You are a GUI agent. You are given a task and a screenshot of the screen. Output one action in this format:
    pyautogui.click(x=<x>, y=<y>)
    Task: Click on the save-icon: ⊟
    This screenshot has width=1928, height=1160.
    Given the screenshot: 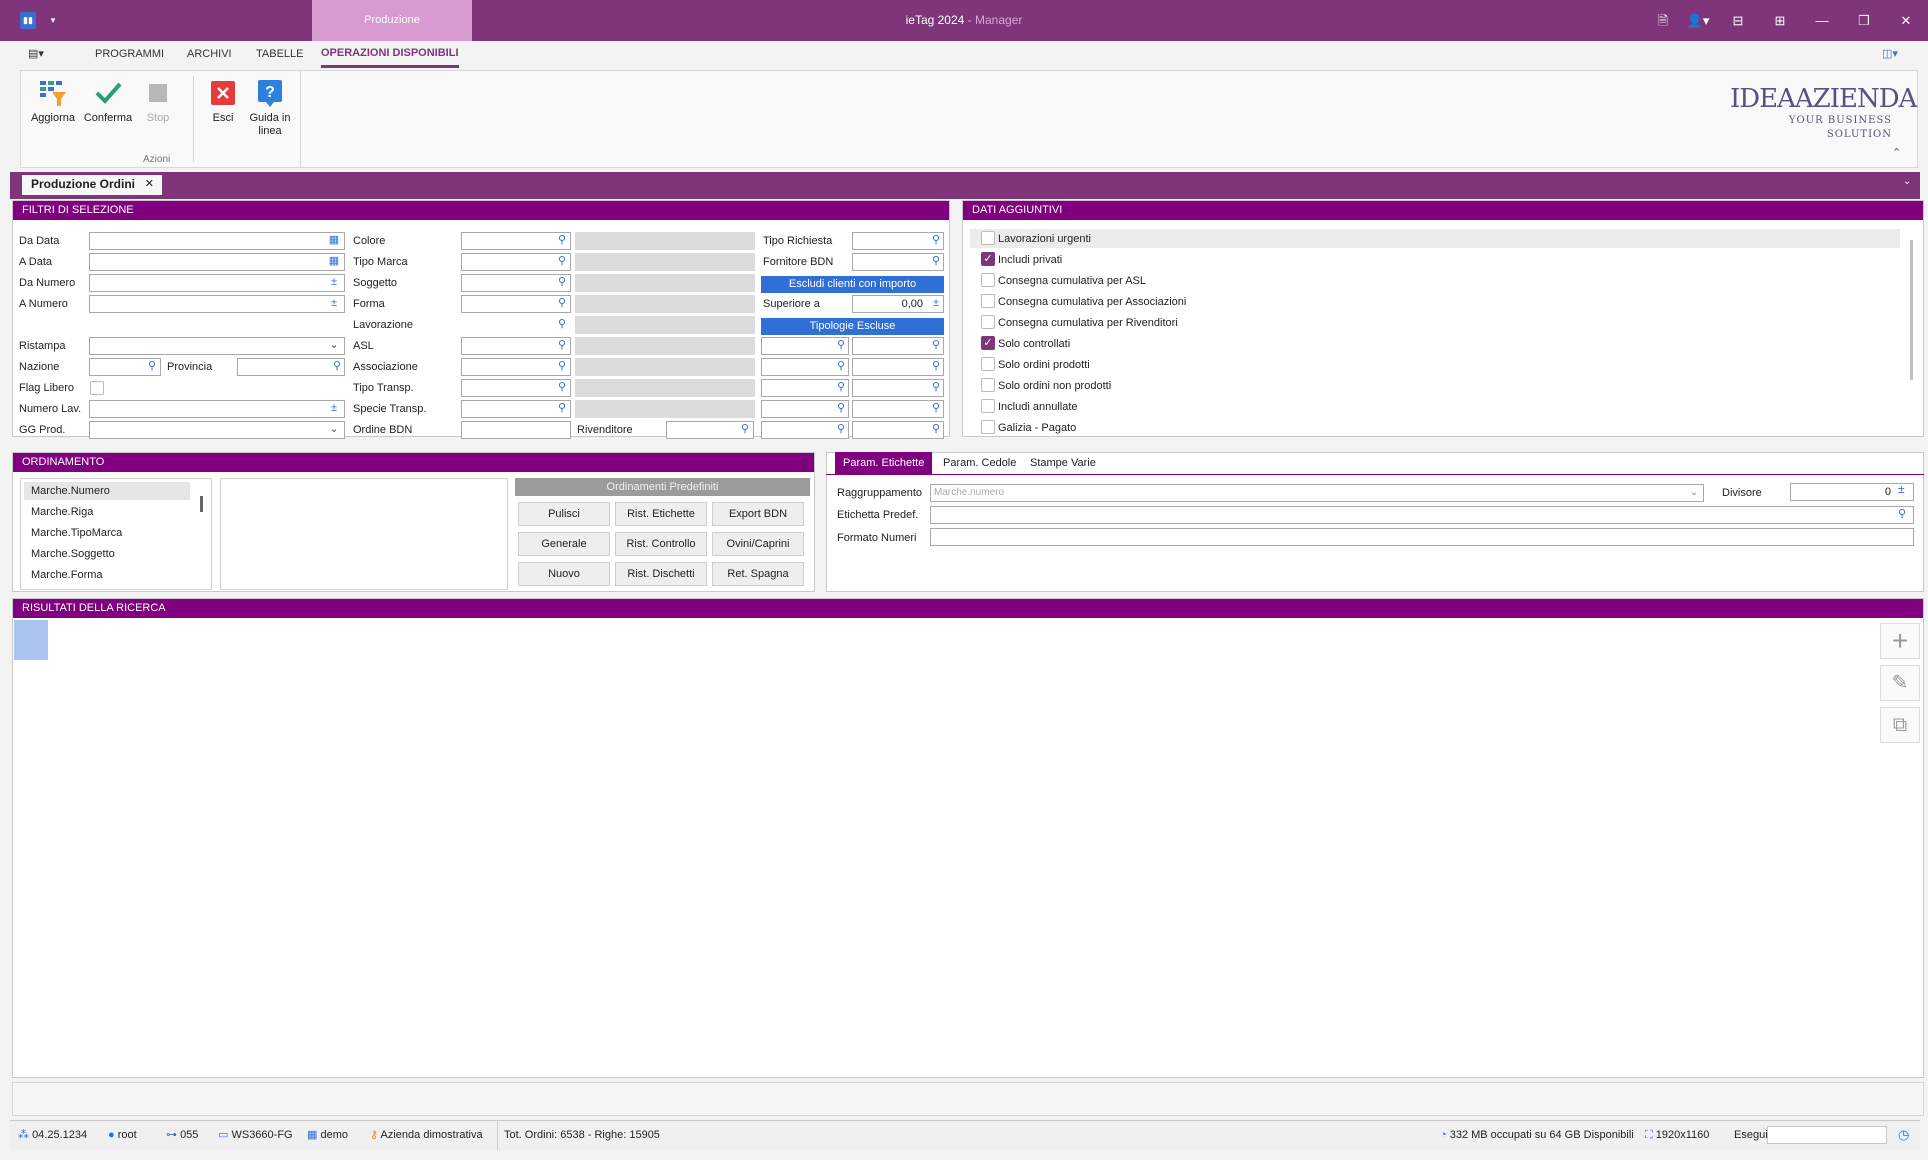 What is the action you would take?
    pyautogui.click(x=1738, y=20)
    